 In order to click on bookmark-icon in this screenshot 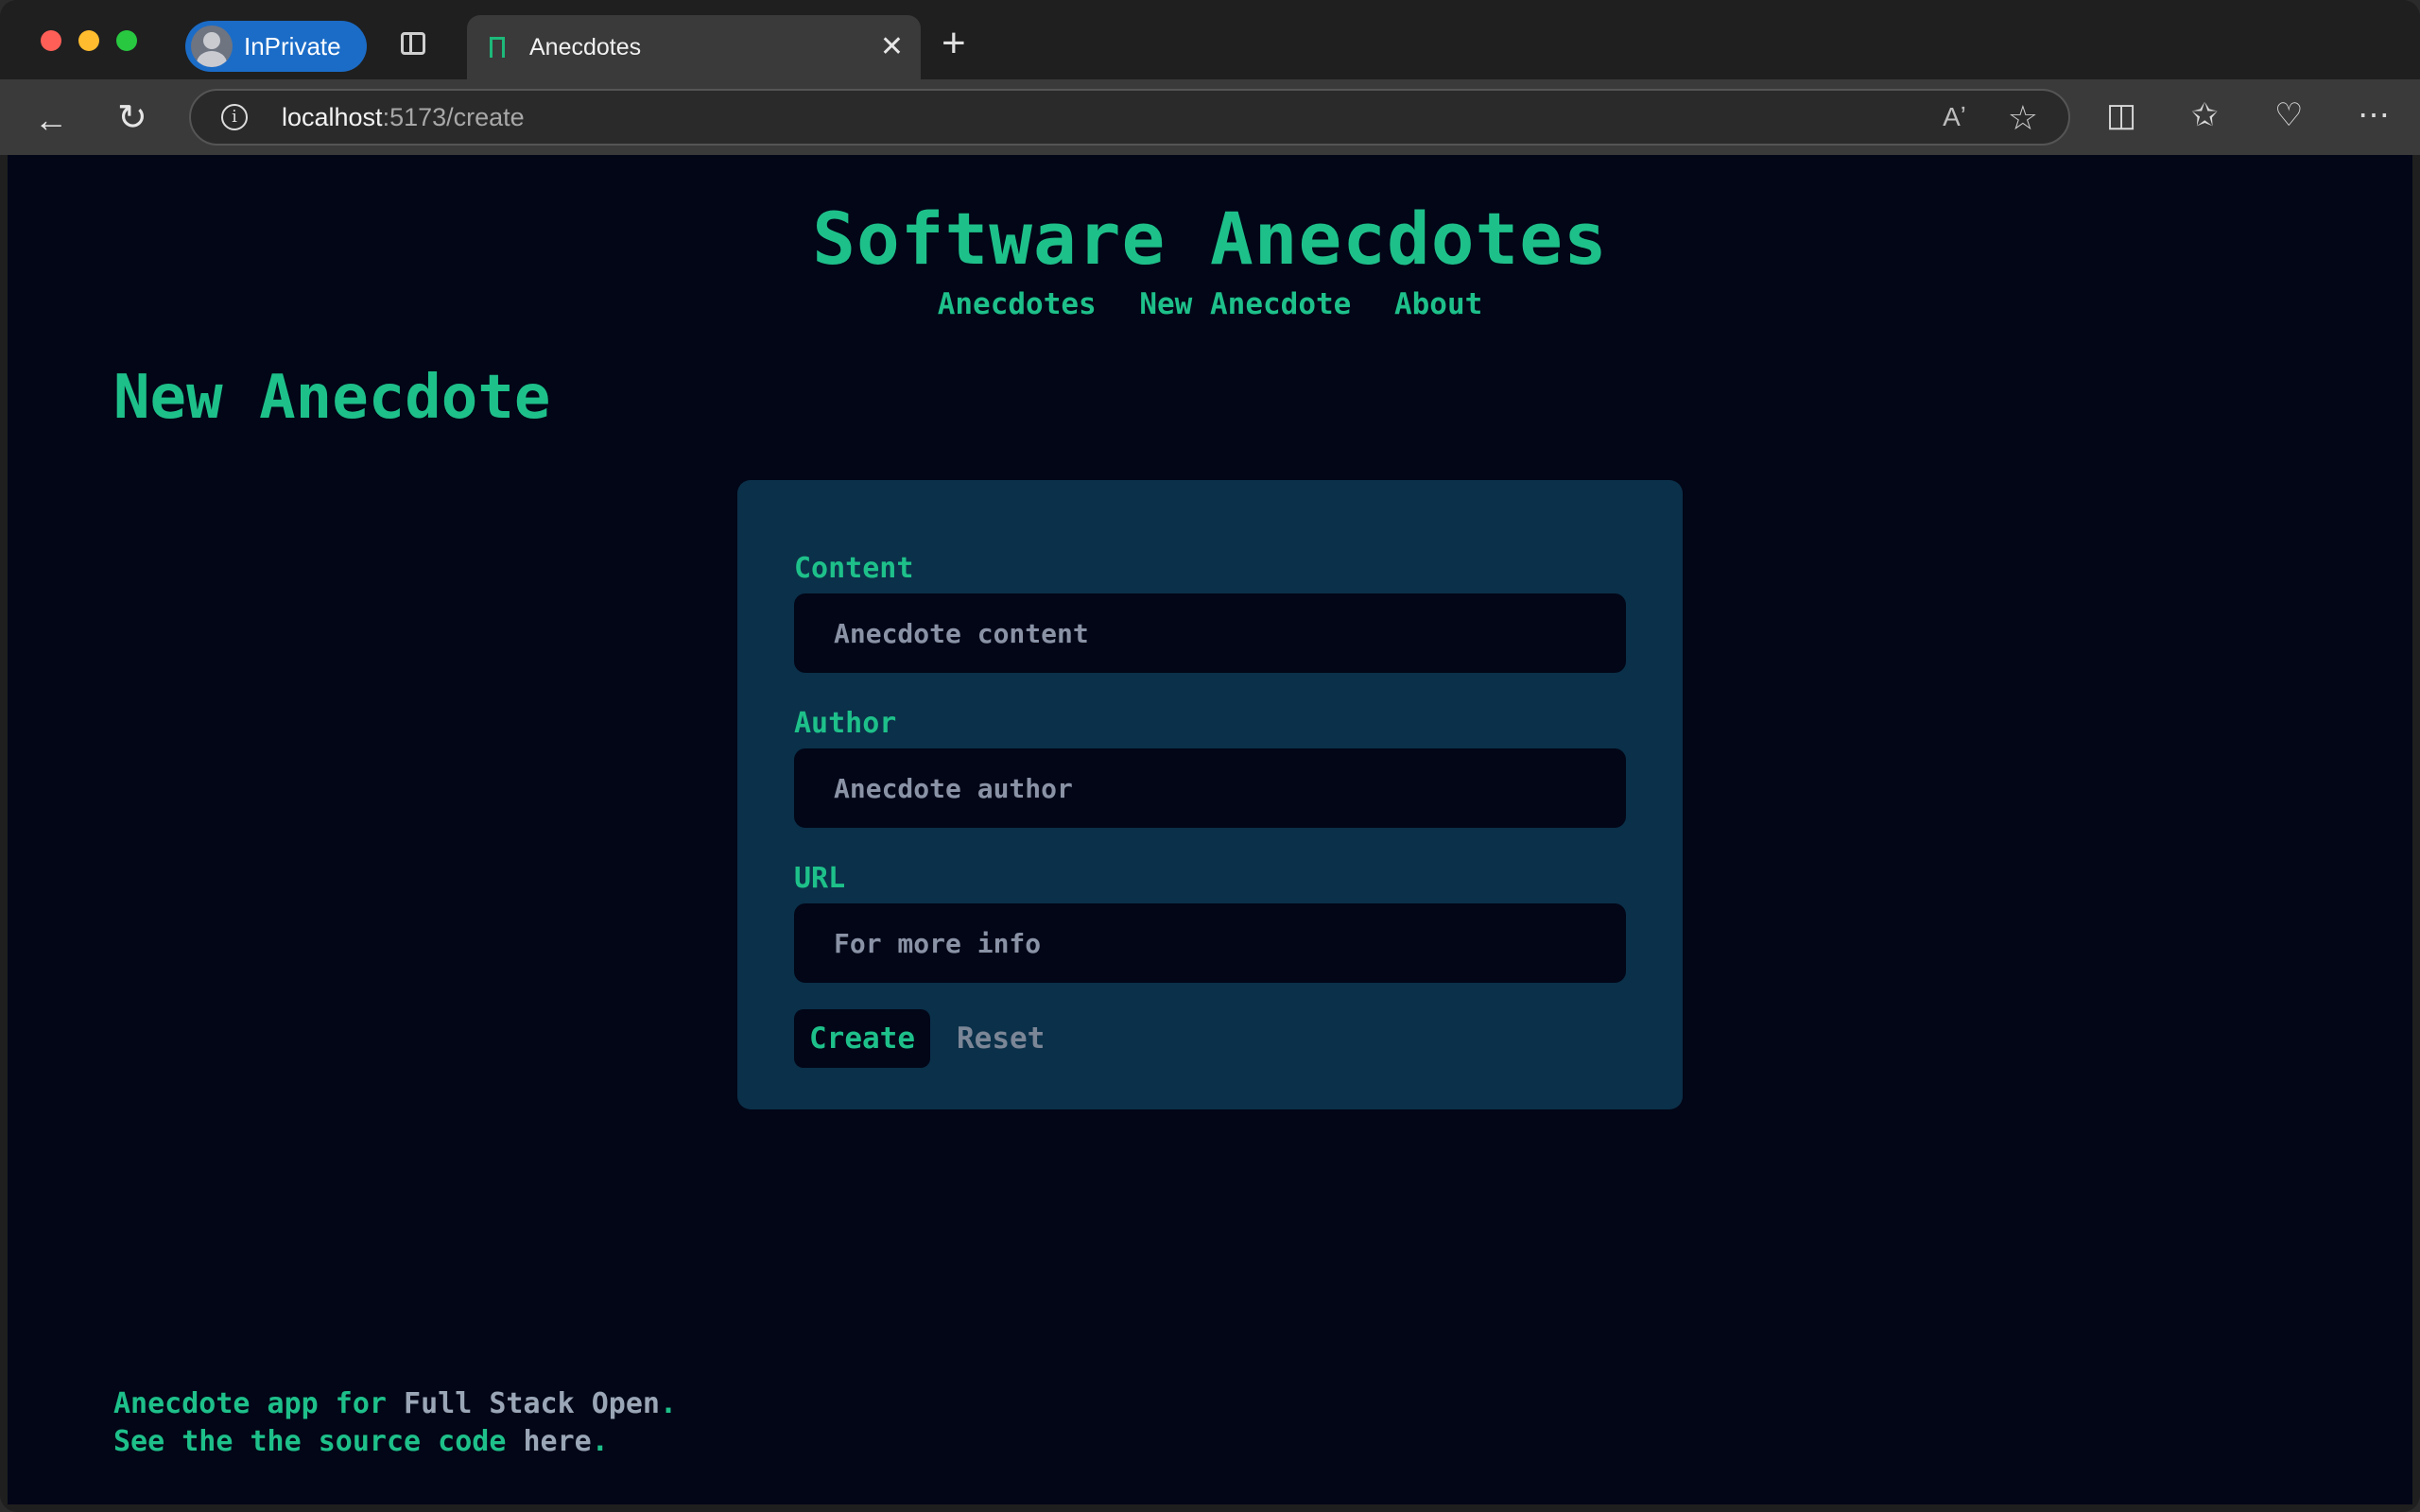, I will do `click(497, 50)`.